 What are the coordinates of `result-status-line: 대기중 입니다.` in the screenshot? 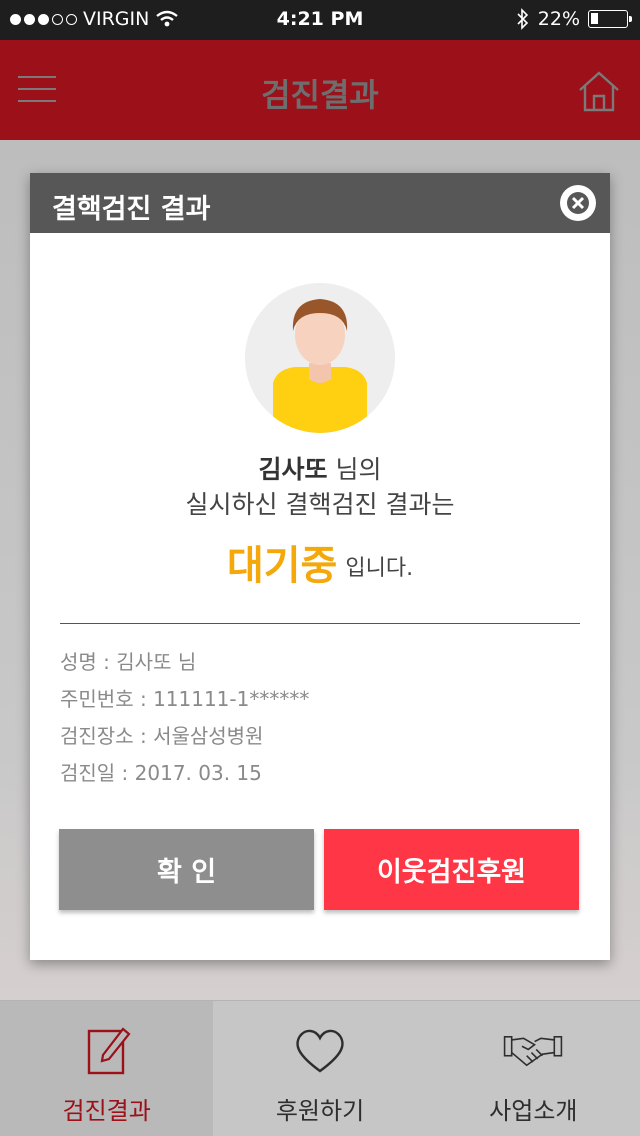 It's located at (320, 562).